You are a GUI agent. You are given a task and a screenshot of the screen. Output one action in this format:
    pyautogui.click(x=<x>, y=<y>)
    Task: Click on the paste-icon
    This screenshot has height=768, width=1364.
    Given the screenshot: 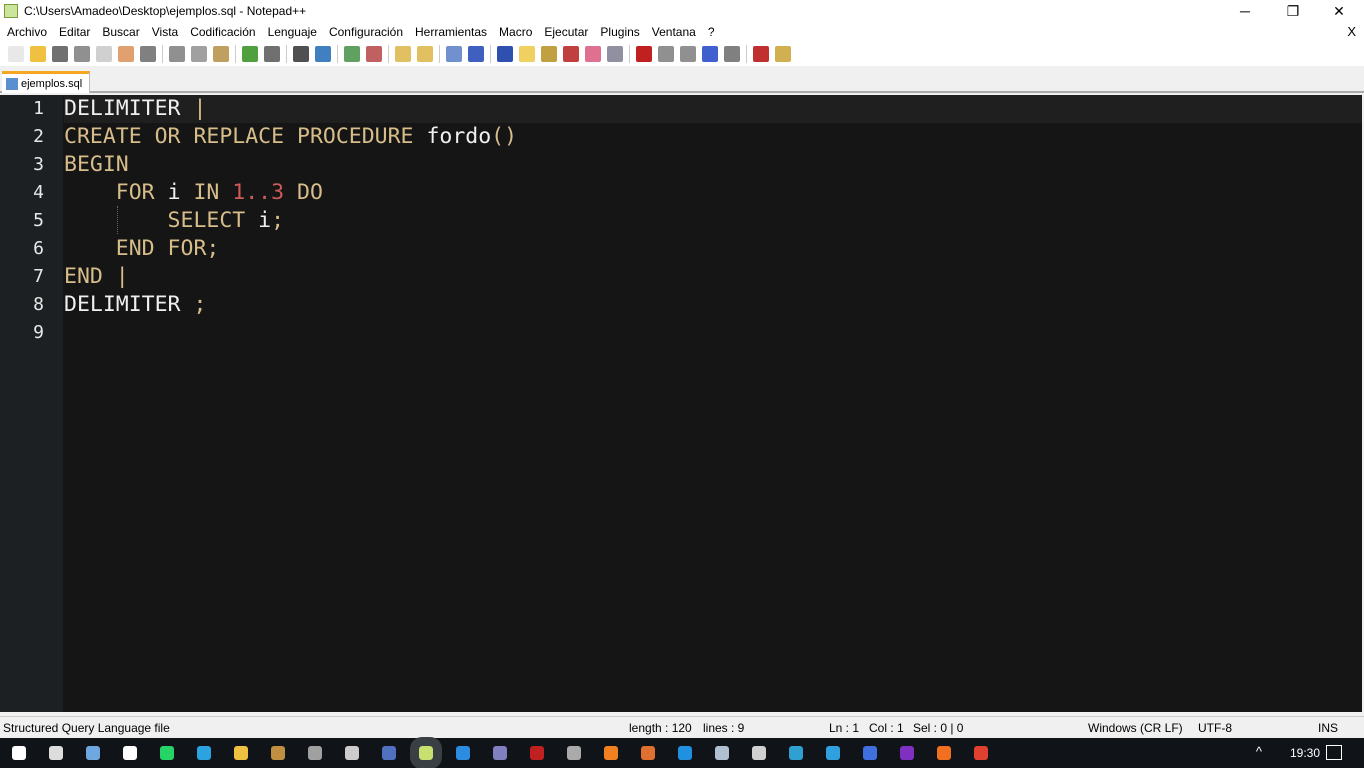 What is the action you would take?
    pyautogui.click(x=221, y=54)
    